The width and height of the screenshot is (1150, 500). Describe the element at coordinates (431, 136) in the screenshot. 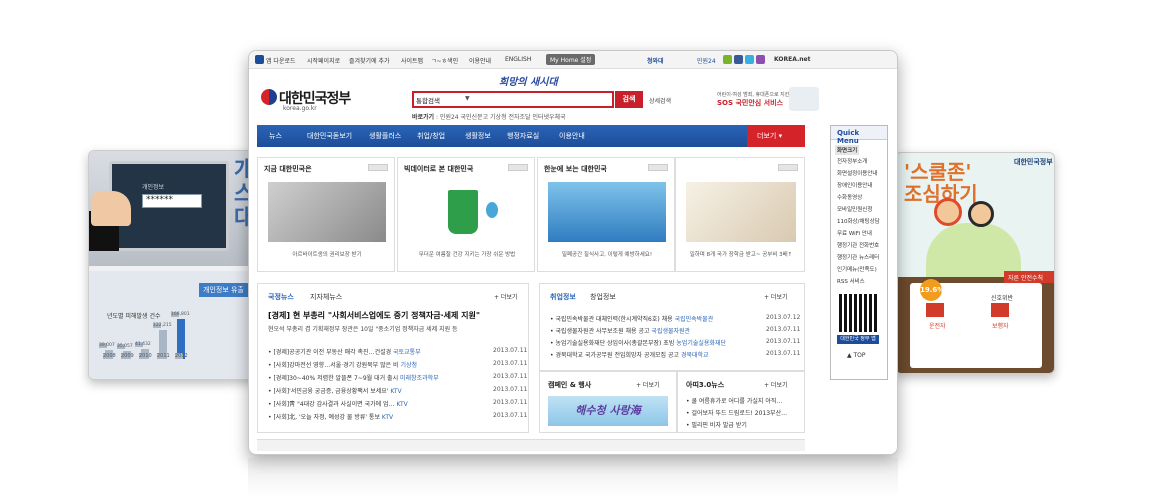

I see `nav-jobs: 취업/창업` at that location.